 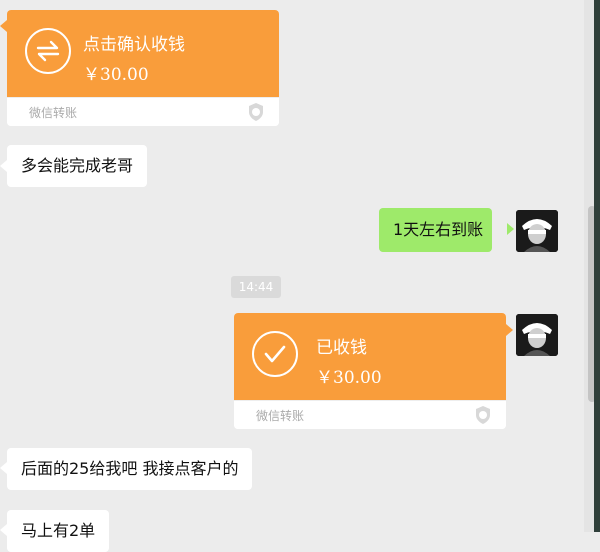 What do you see at coordinates (77, 166) in the screenshot?
I see `message-bubble-received: 多会能完成老哥` at bounding box center [77, 166].